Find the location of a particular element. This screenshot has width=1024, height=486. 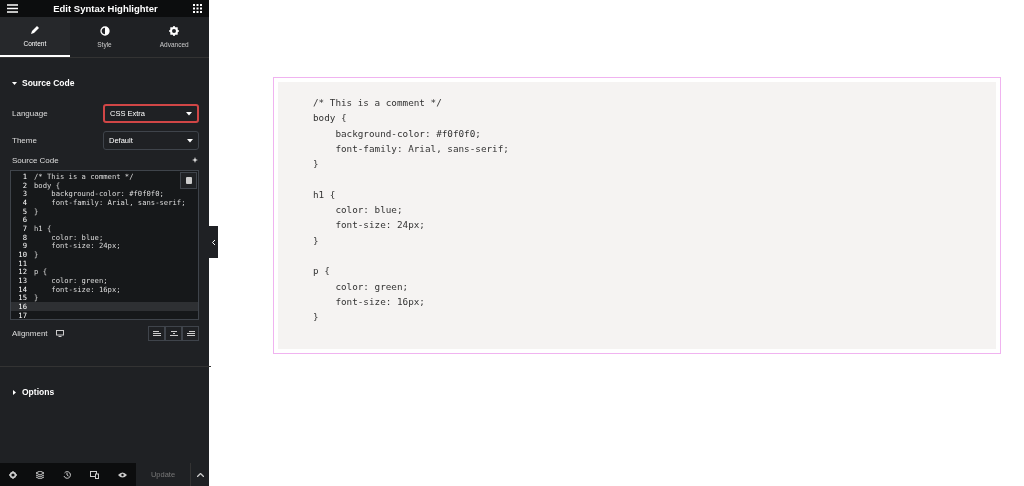

code-line: background-color: #f0f0f0; is located at coordinates (408, 133).